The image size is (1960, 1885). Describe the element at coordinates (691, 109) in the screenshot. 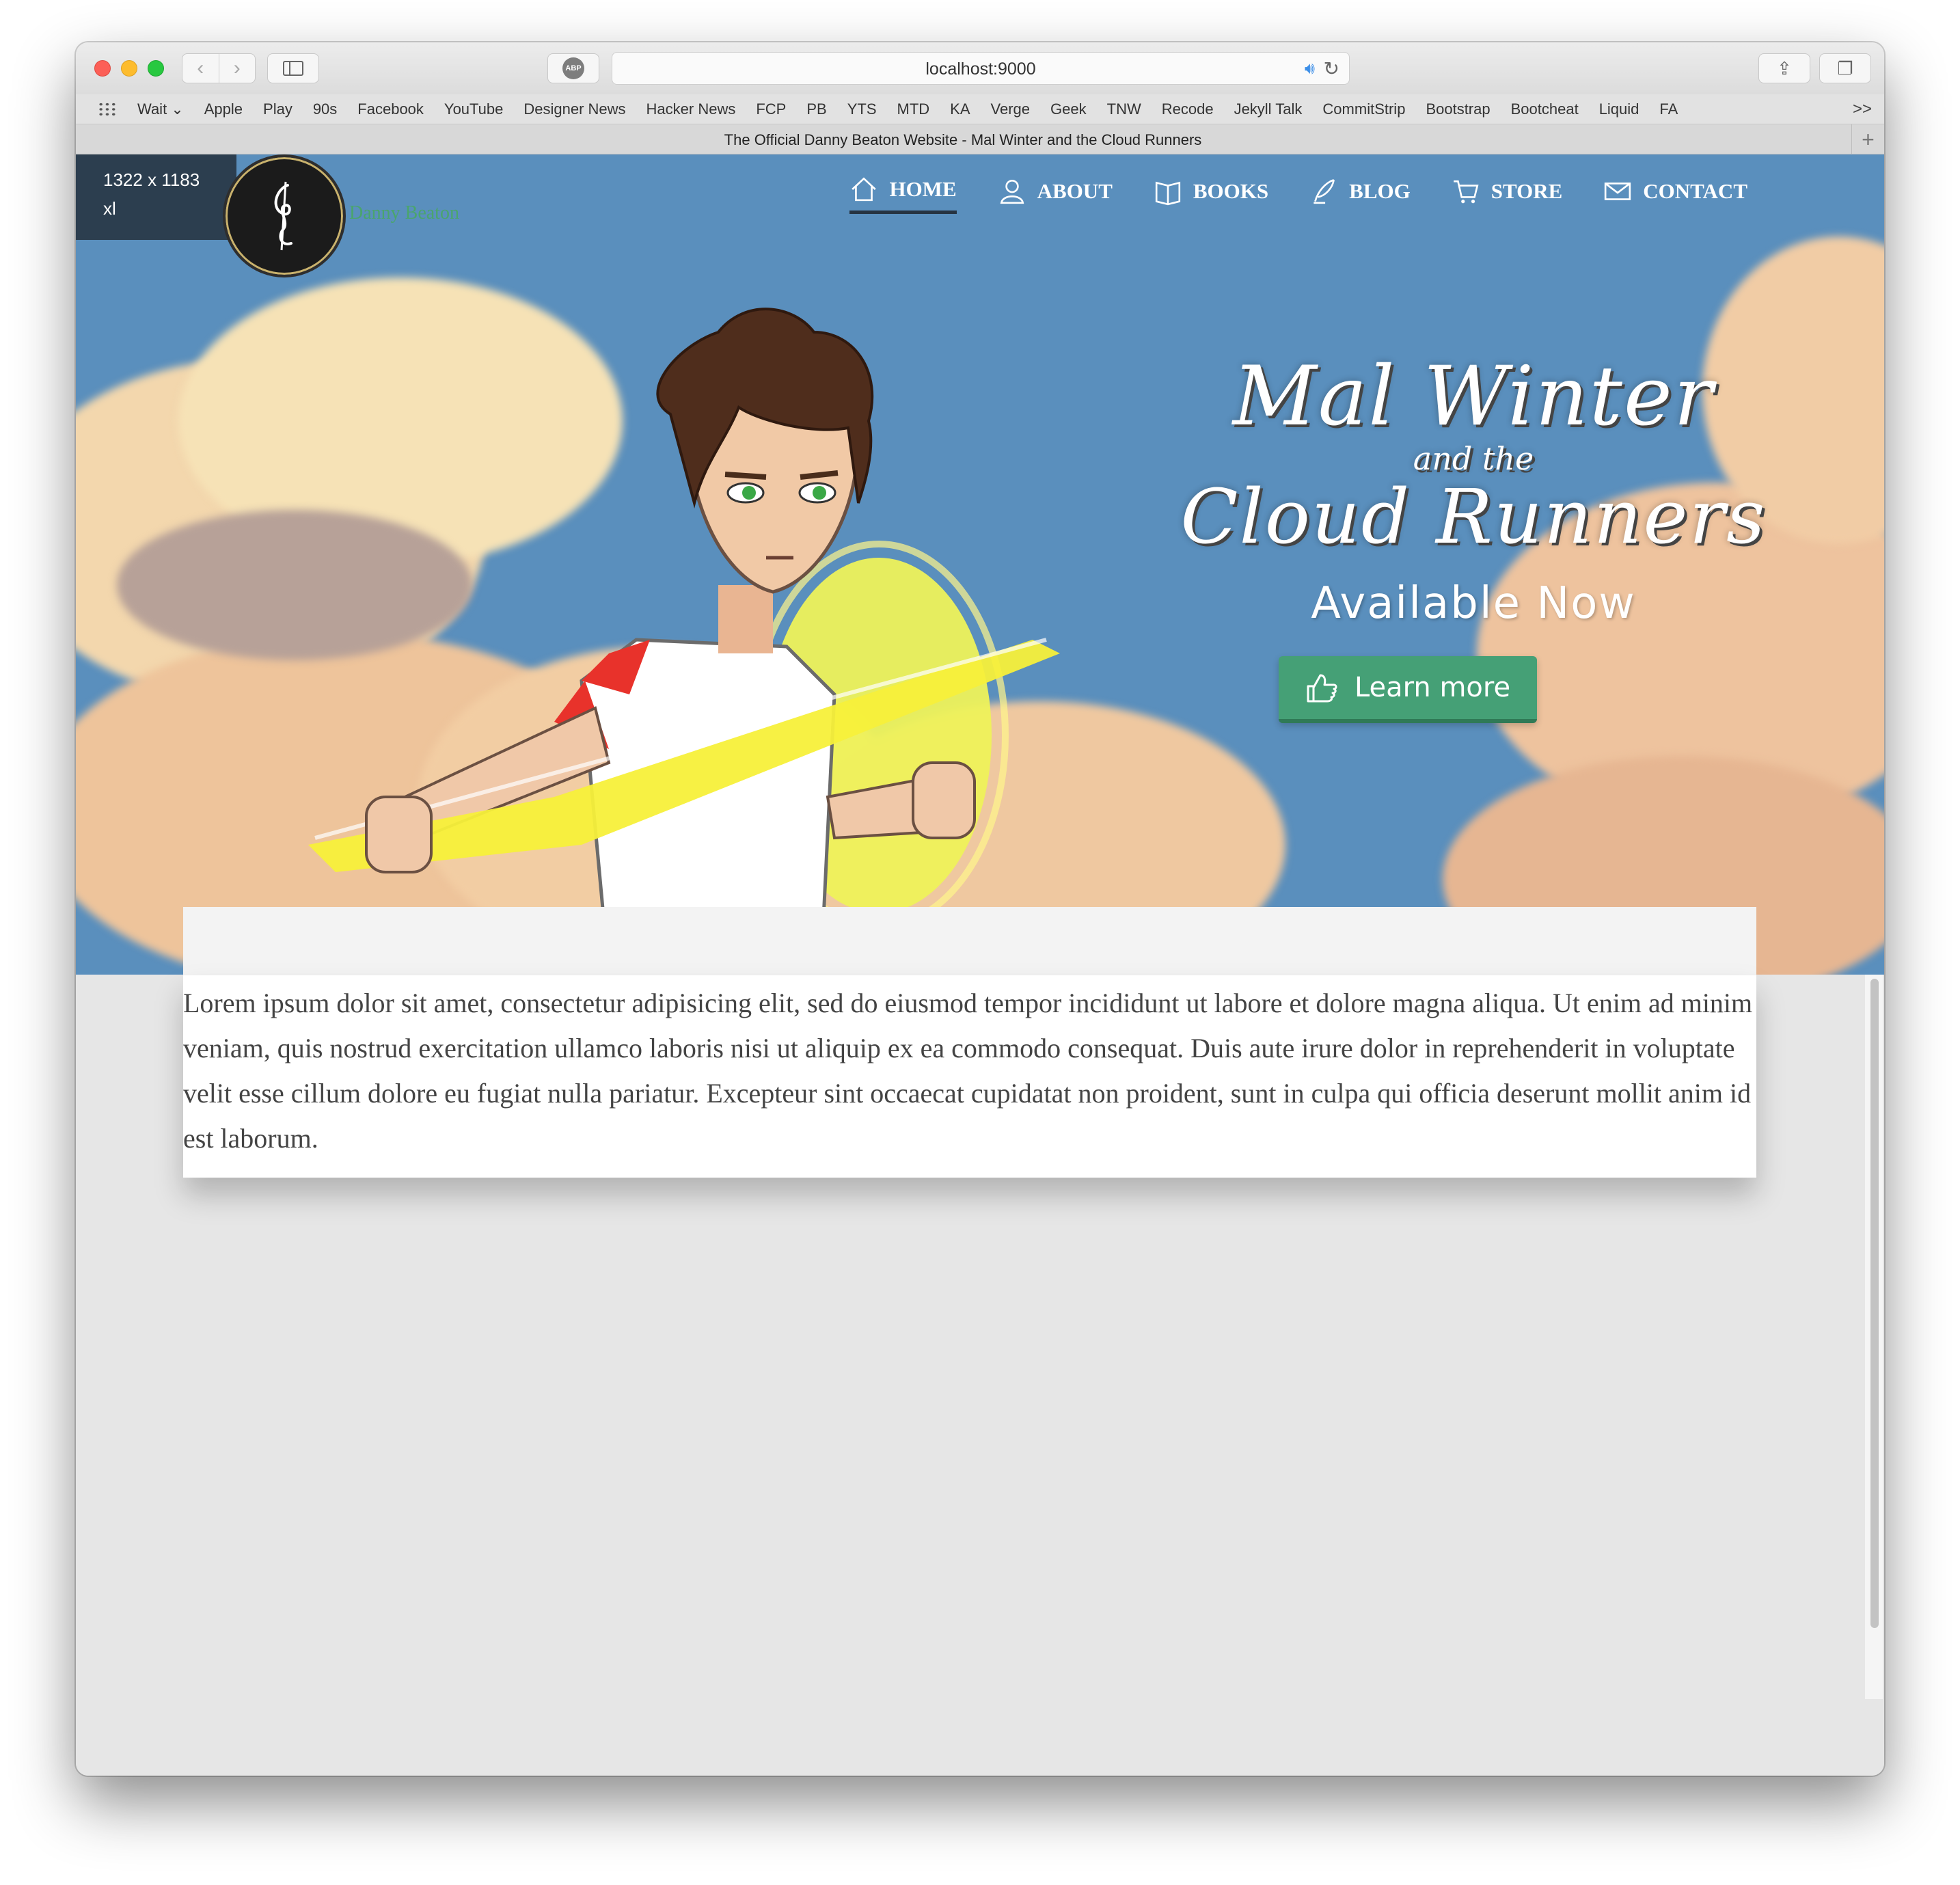

I see `bookmark-item: Hacker News` at that location.